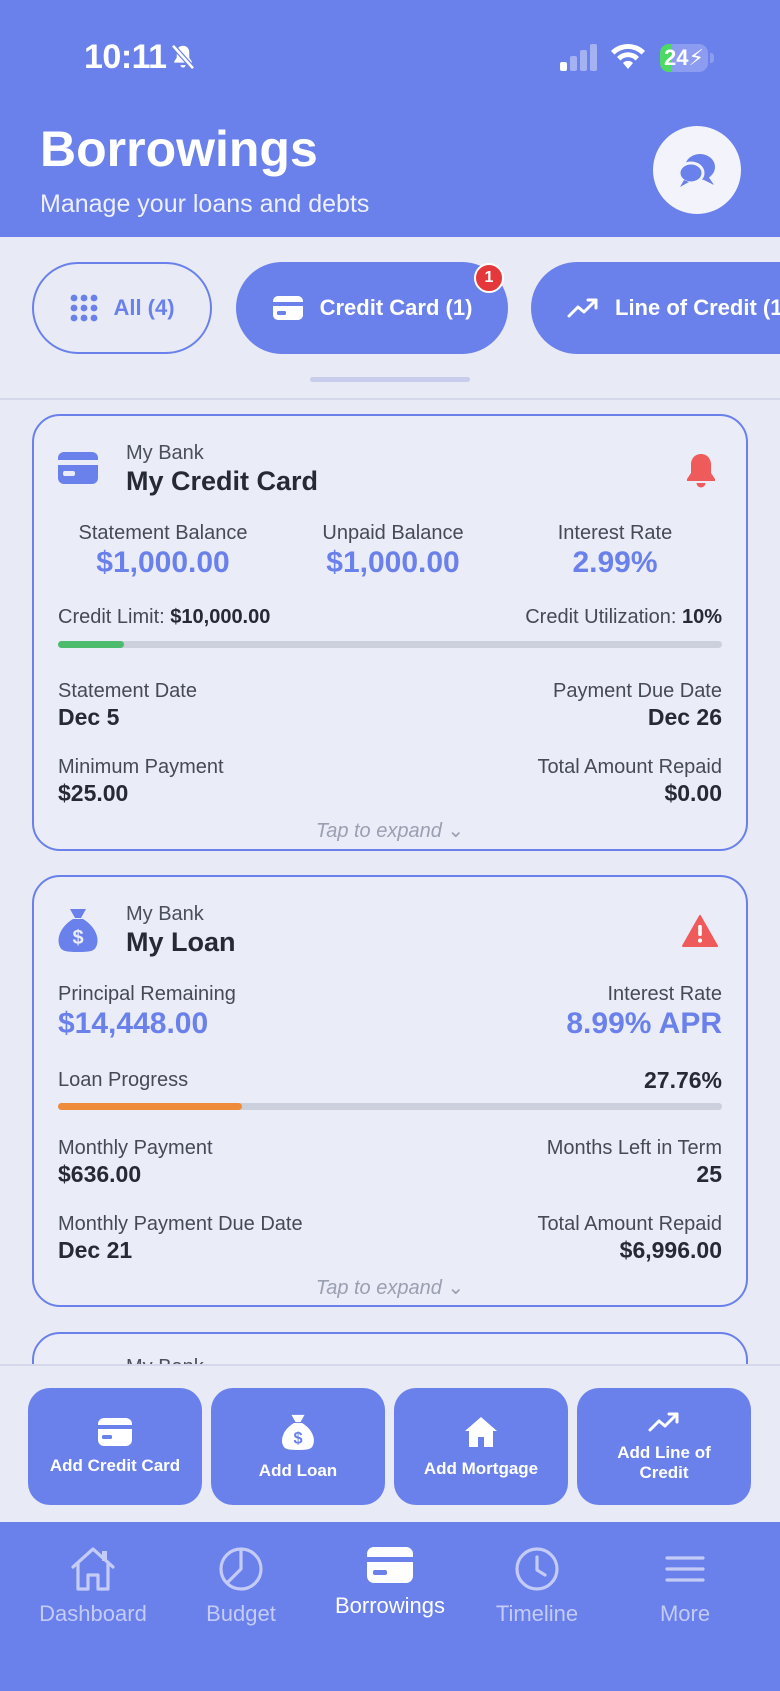 The width and height of the screenshot is (780, 1691). I want to click on principal-remaining-value: $14,448.00, so click(133, 1023).